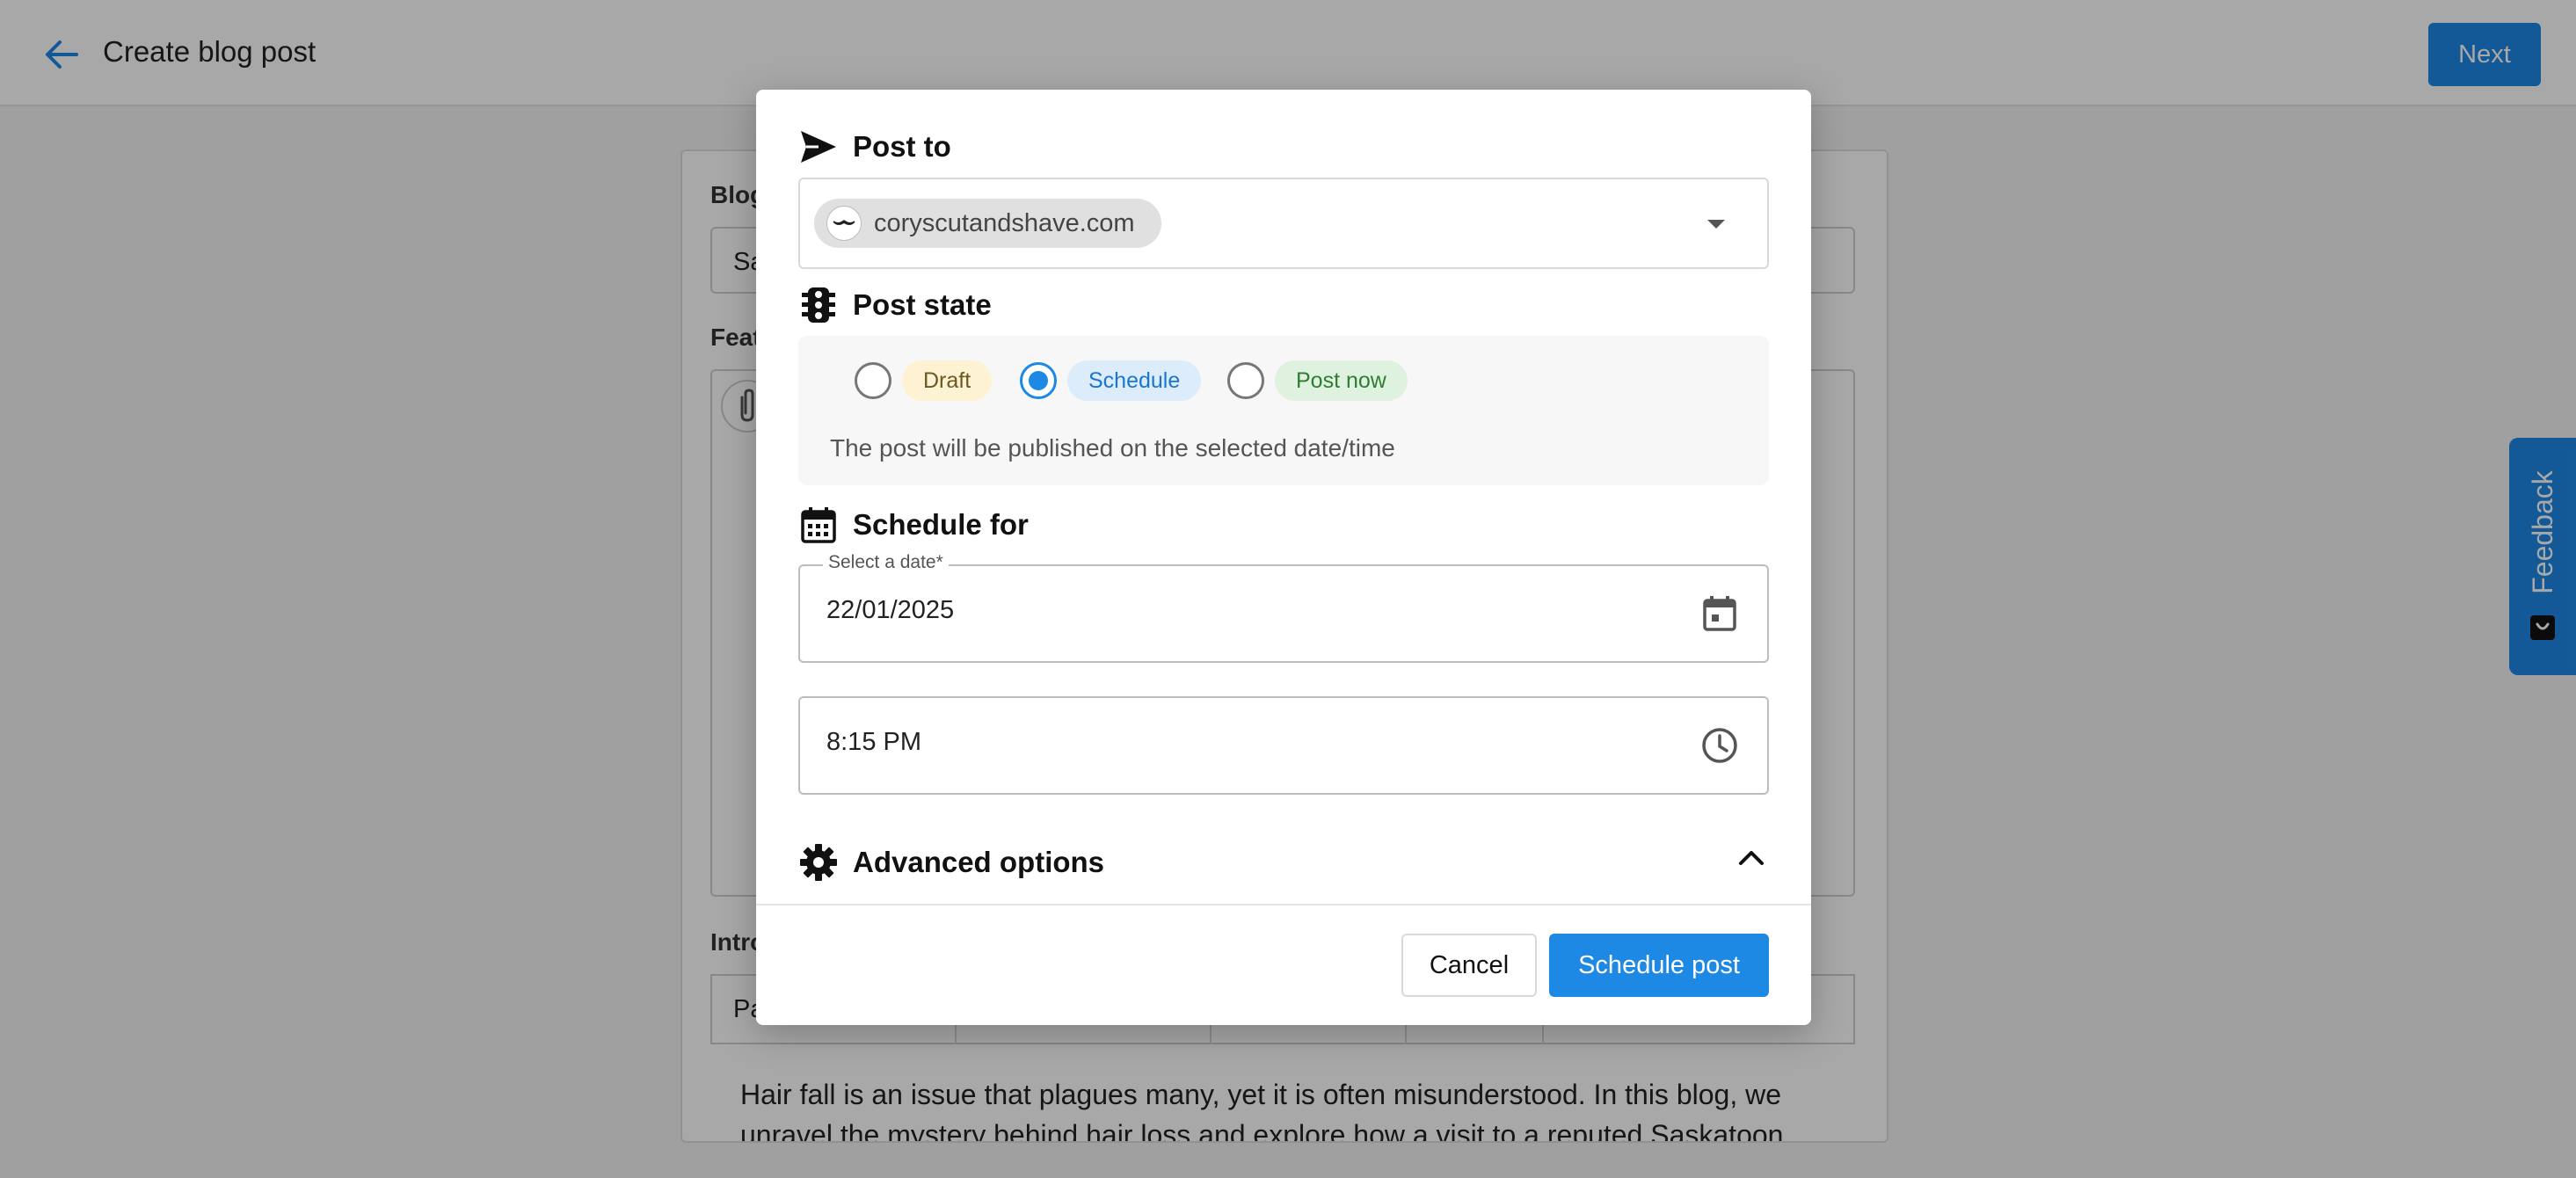 Image resolution: width=2576 pixels, height=1178 pixels. What do you see at coordinates (886, 562) in the screenshot?
I see `date-field-label: Select a date*` at bounding box center [886, 562].